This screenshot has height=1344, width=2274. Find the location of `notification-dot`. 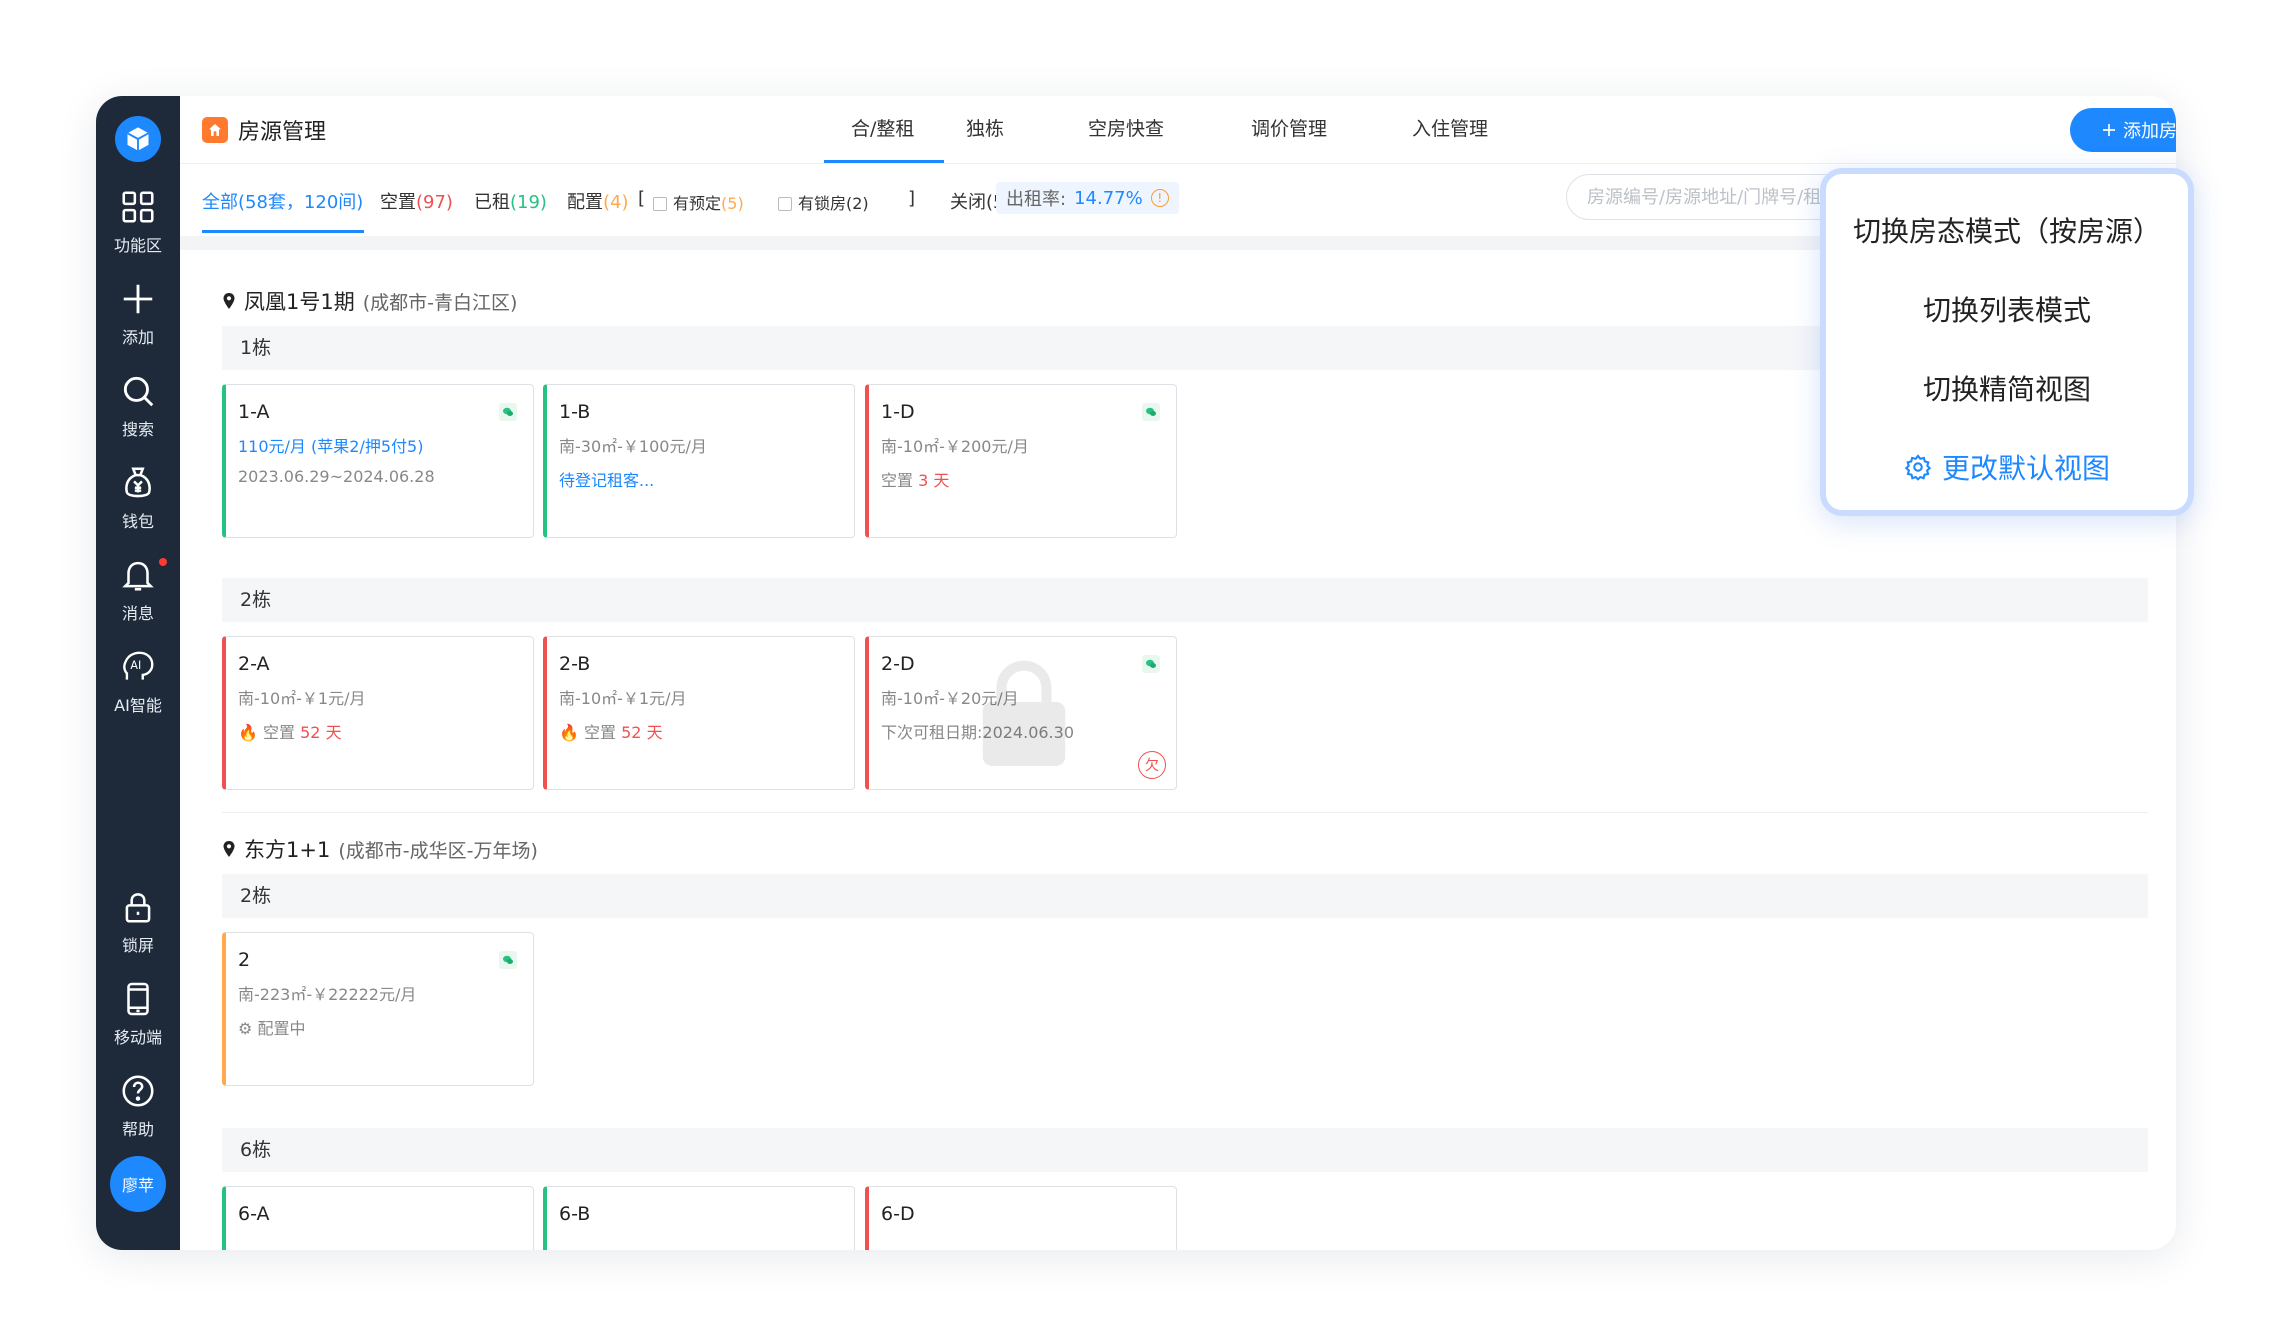

notification-dot is located at coordinates (163, 562).